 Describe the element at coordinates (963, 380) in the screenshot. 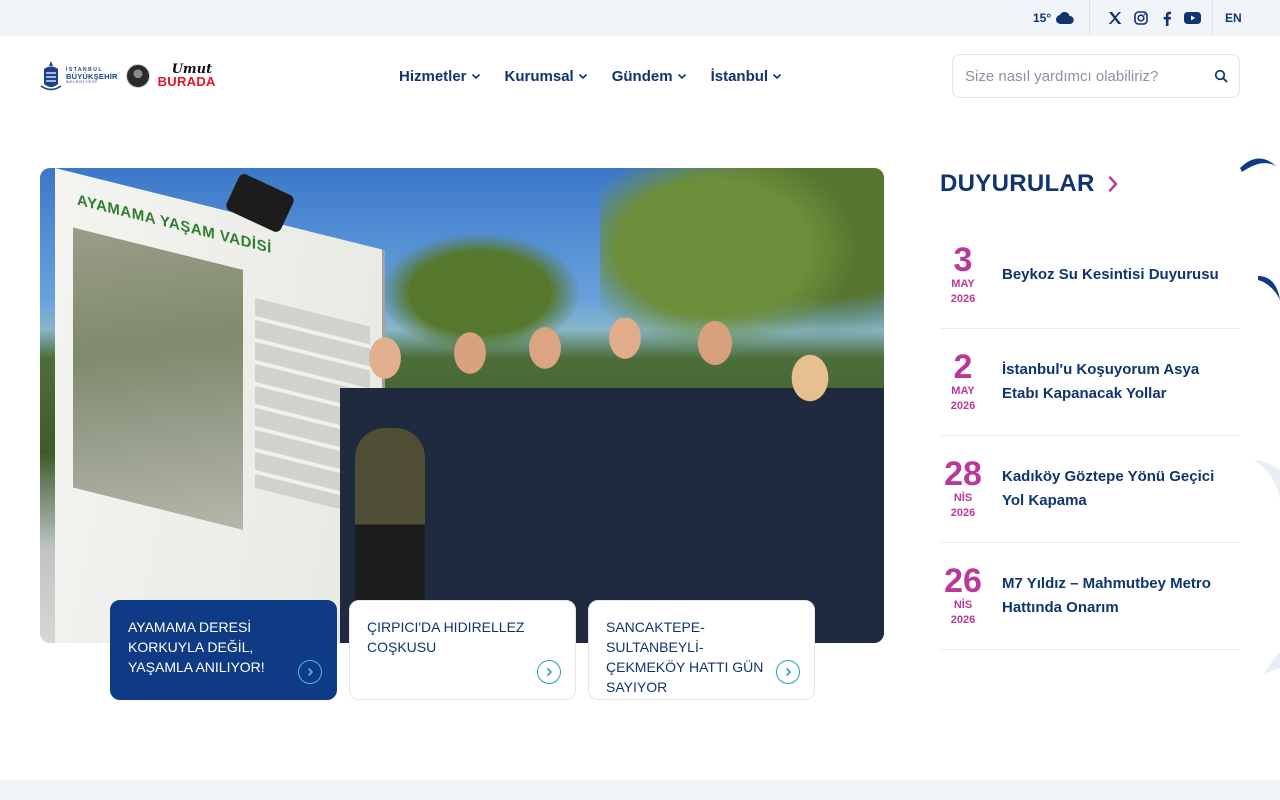

I see `announcement-date: 2 MAY 2026` at that location.